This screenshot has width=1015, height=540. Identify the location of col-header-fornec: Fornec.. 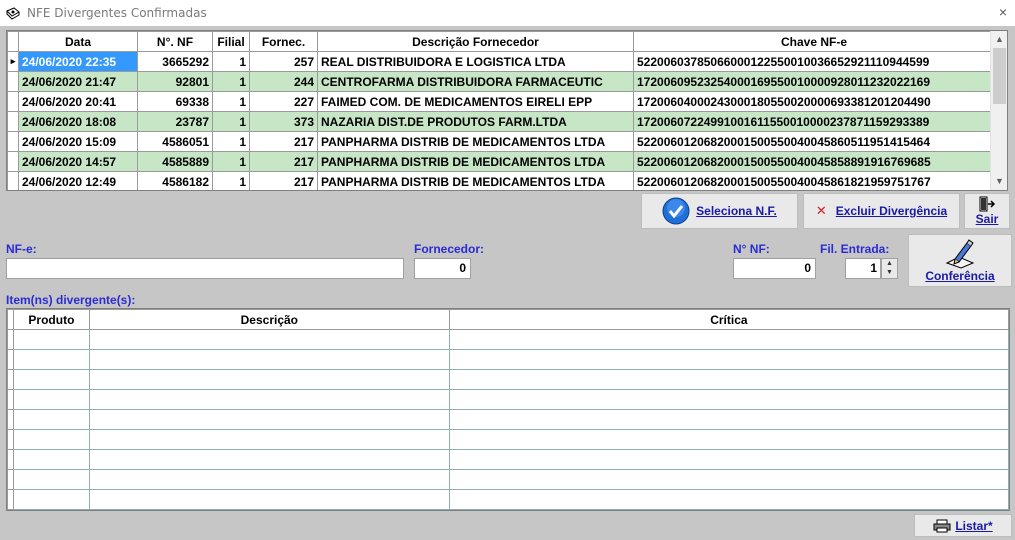
(283, 41).